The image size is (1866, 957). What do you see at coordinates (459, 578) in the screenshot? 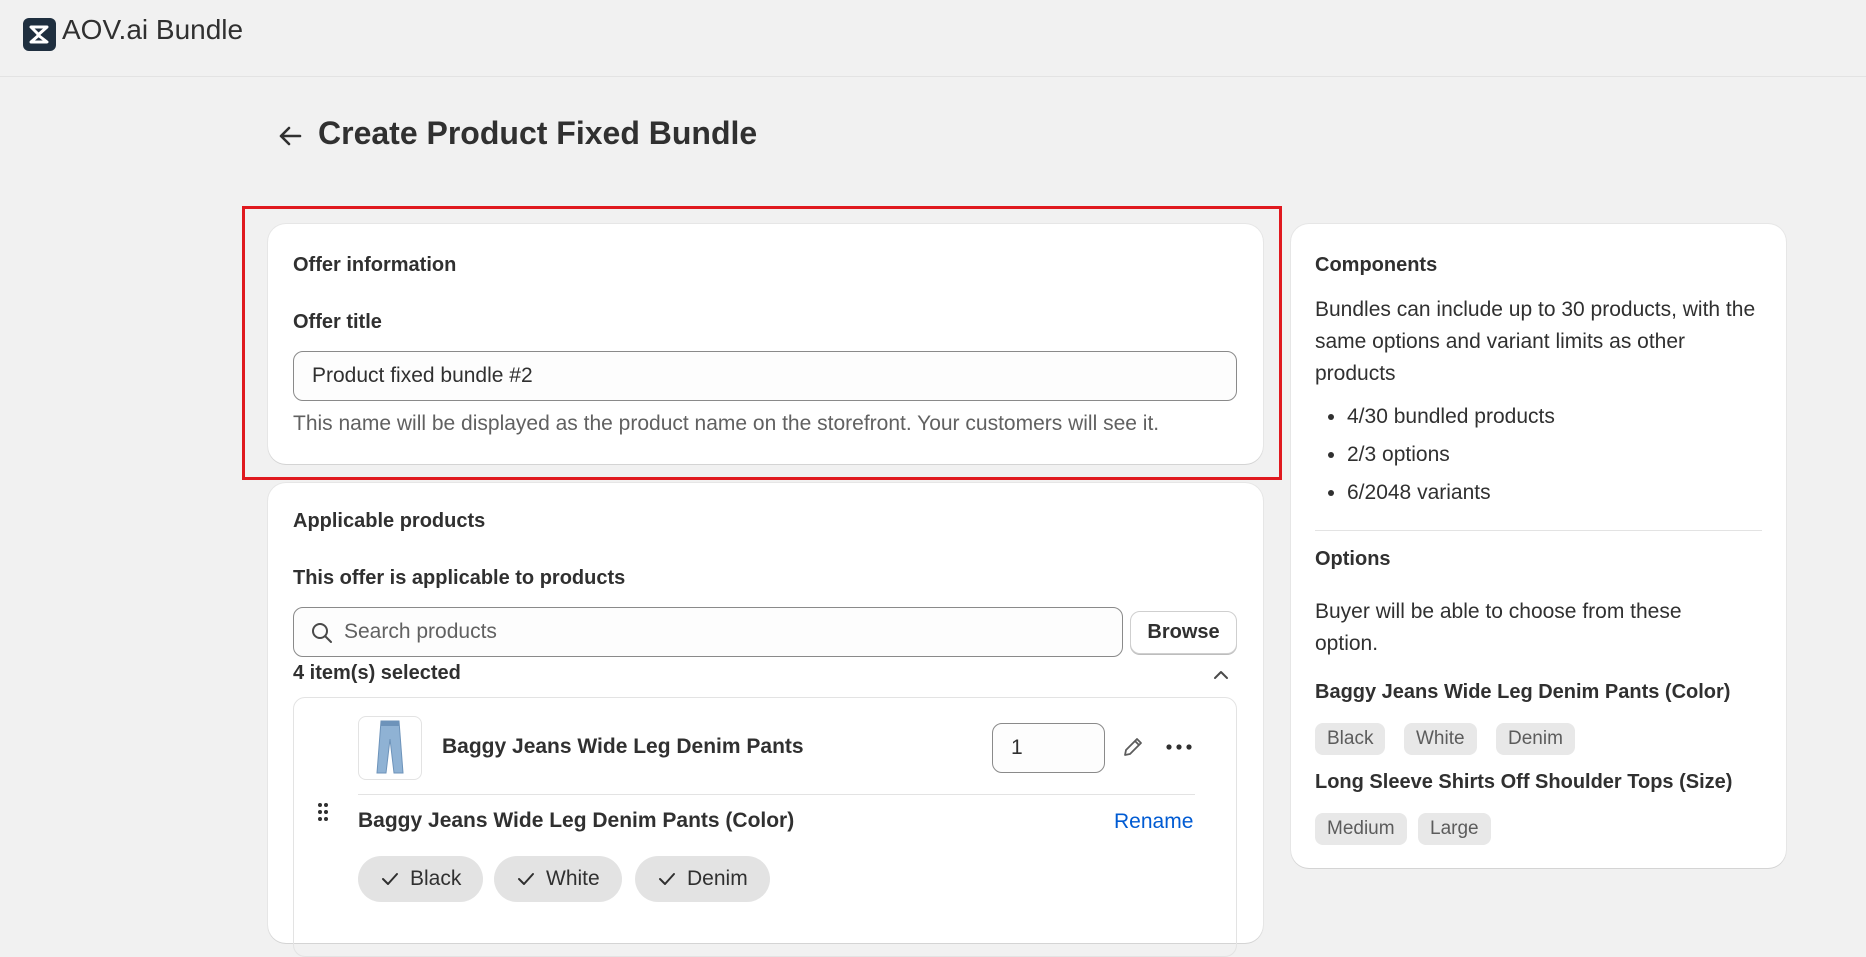
I see `applicable-products-subheading: This offer is applicable to products` at bounding box center [459, 578].